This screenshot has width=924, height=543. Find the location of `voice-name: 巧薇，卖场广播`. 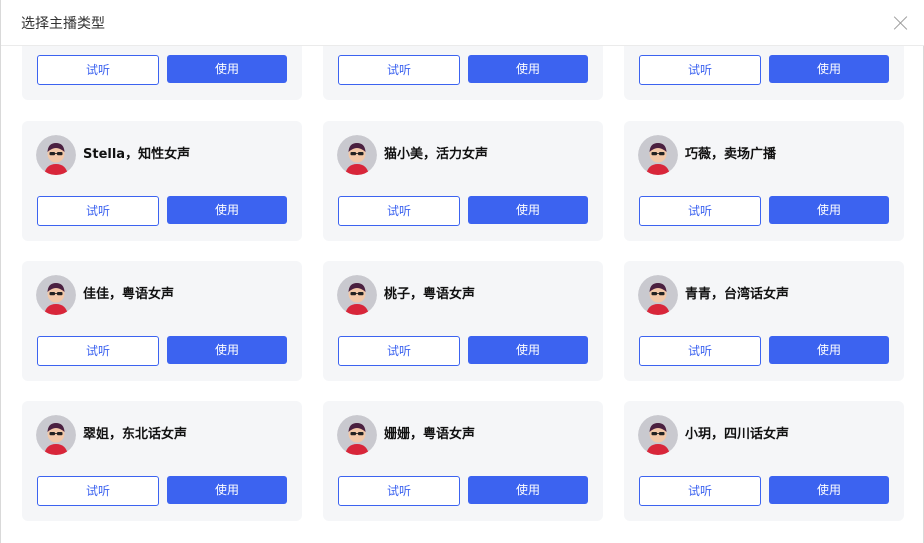

voice-name: 巧薇，卖场广播 is located at coordinates (731, 154).